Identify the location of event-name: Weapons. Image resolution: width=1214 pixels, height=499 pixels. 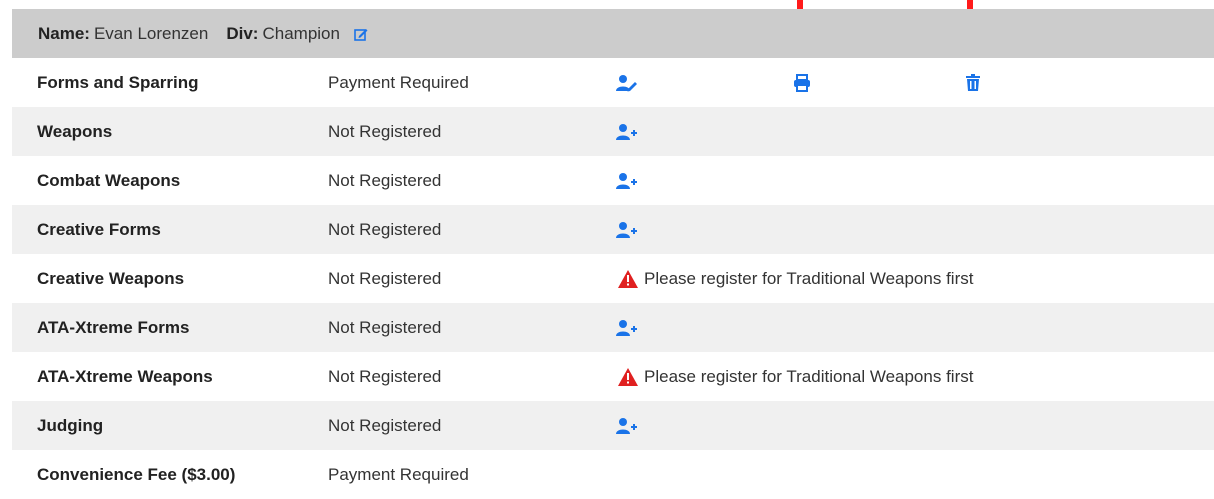
(75, 131).